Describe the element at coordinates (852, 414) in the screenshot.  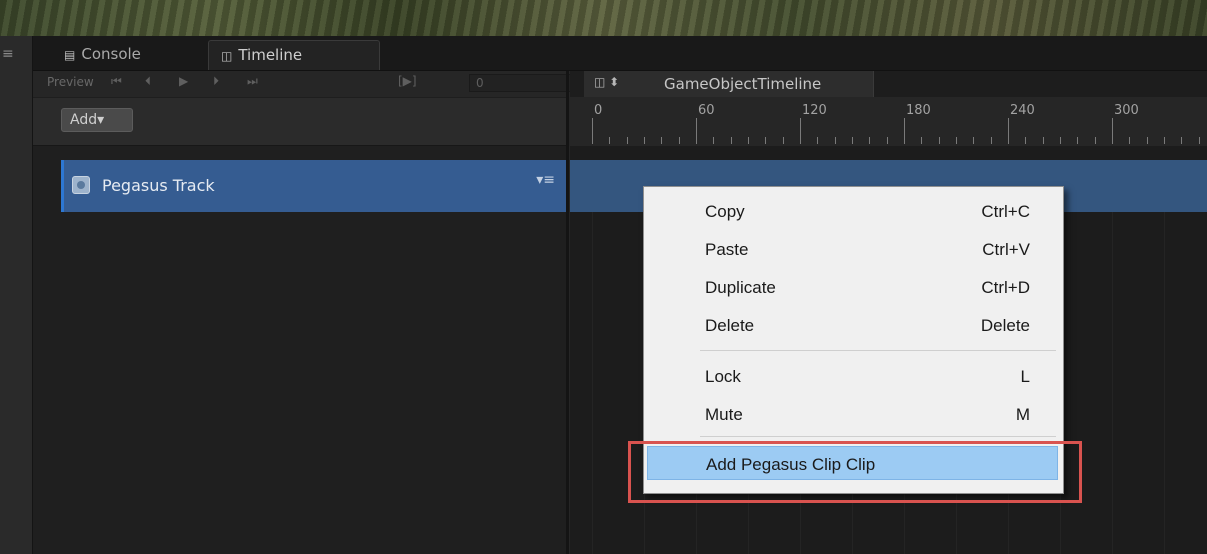
I see `menu-item-mute: Mute M` at that location.